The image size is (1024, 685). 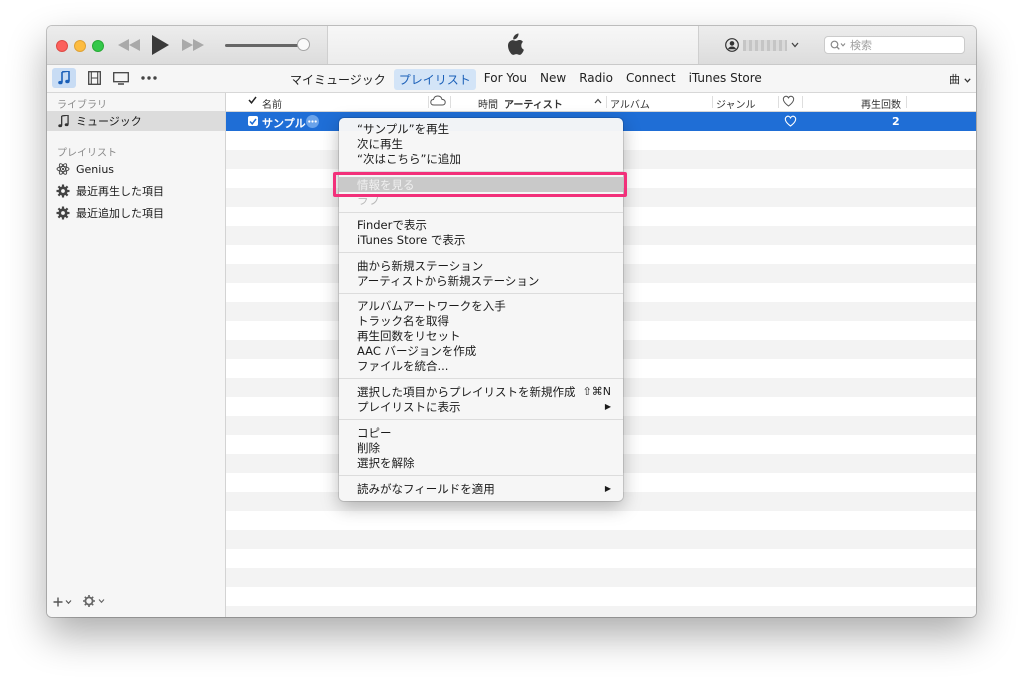 I want to click on menu-item-get-track-names: トラック名を取得, so click(x=481, y=320).